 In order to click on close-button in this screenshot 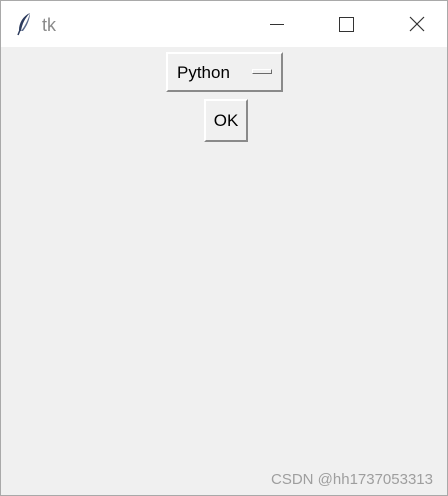, I will do `click(417, 24)`.